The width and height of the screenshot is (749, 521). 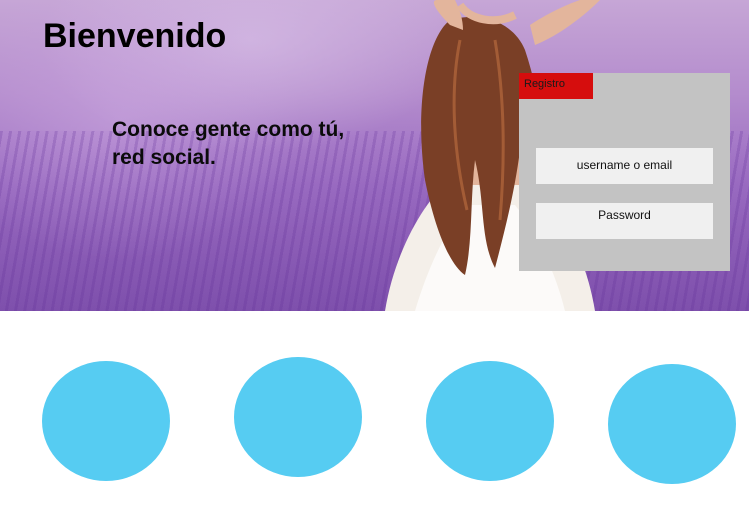 I want to click on page-title: Bienvenido, so click(x=135, y=36).